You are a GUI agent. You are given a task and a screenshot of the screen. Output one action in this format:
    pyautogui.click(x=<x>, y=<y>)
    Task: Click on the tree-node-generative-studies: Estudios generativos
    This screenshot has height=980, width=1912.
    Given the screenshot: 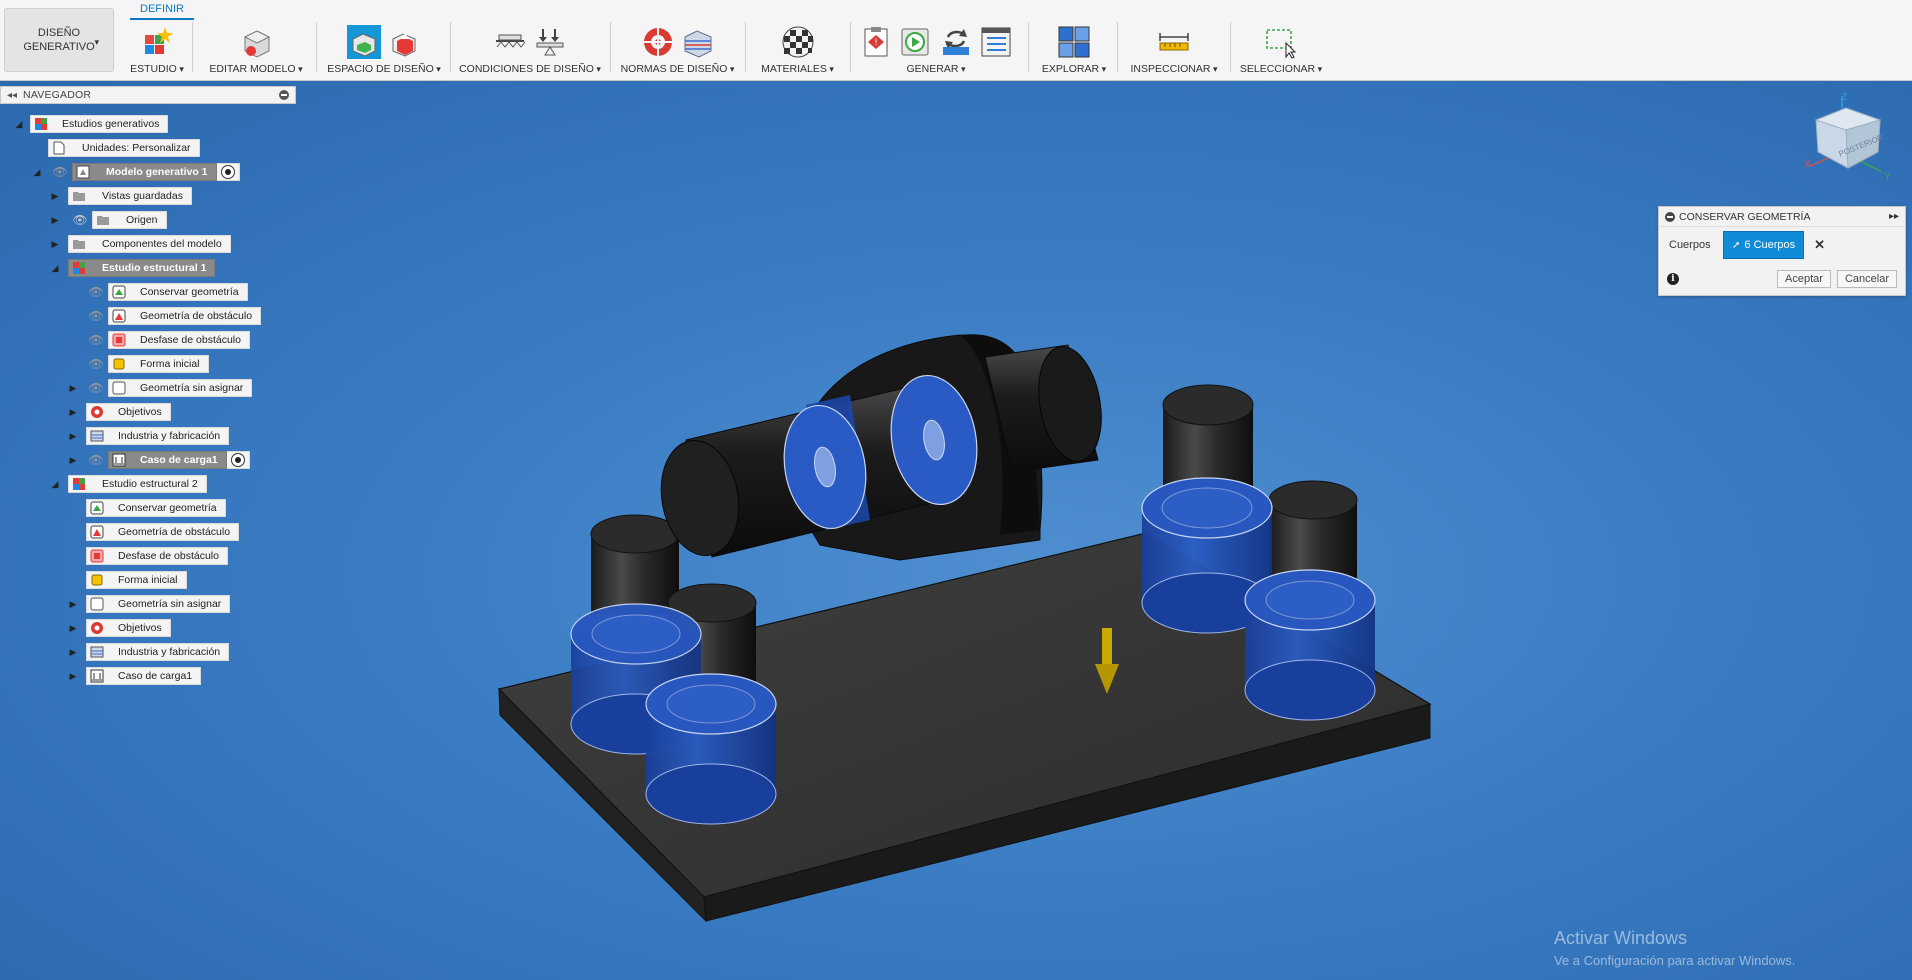 What is the action you would take?
    pyautogui.click(x=99, y=124)
    